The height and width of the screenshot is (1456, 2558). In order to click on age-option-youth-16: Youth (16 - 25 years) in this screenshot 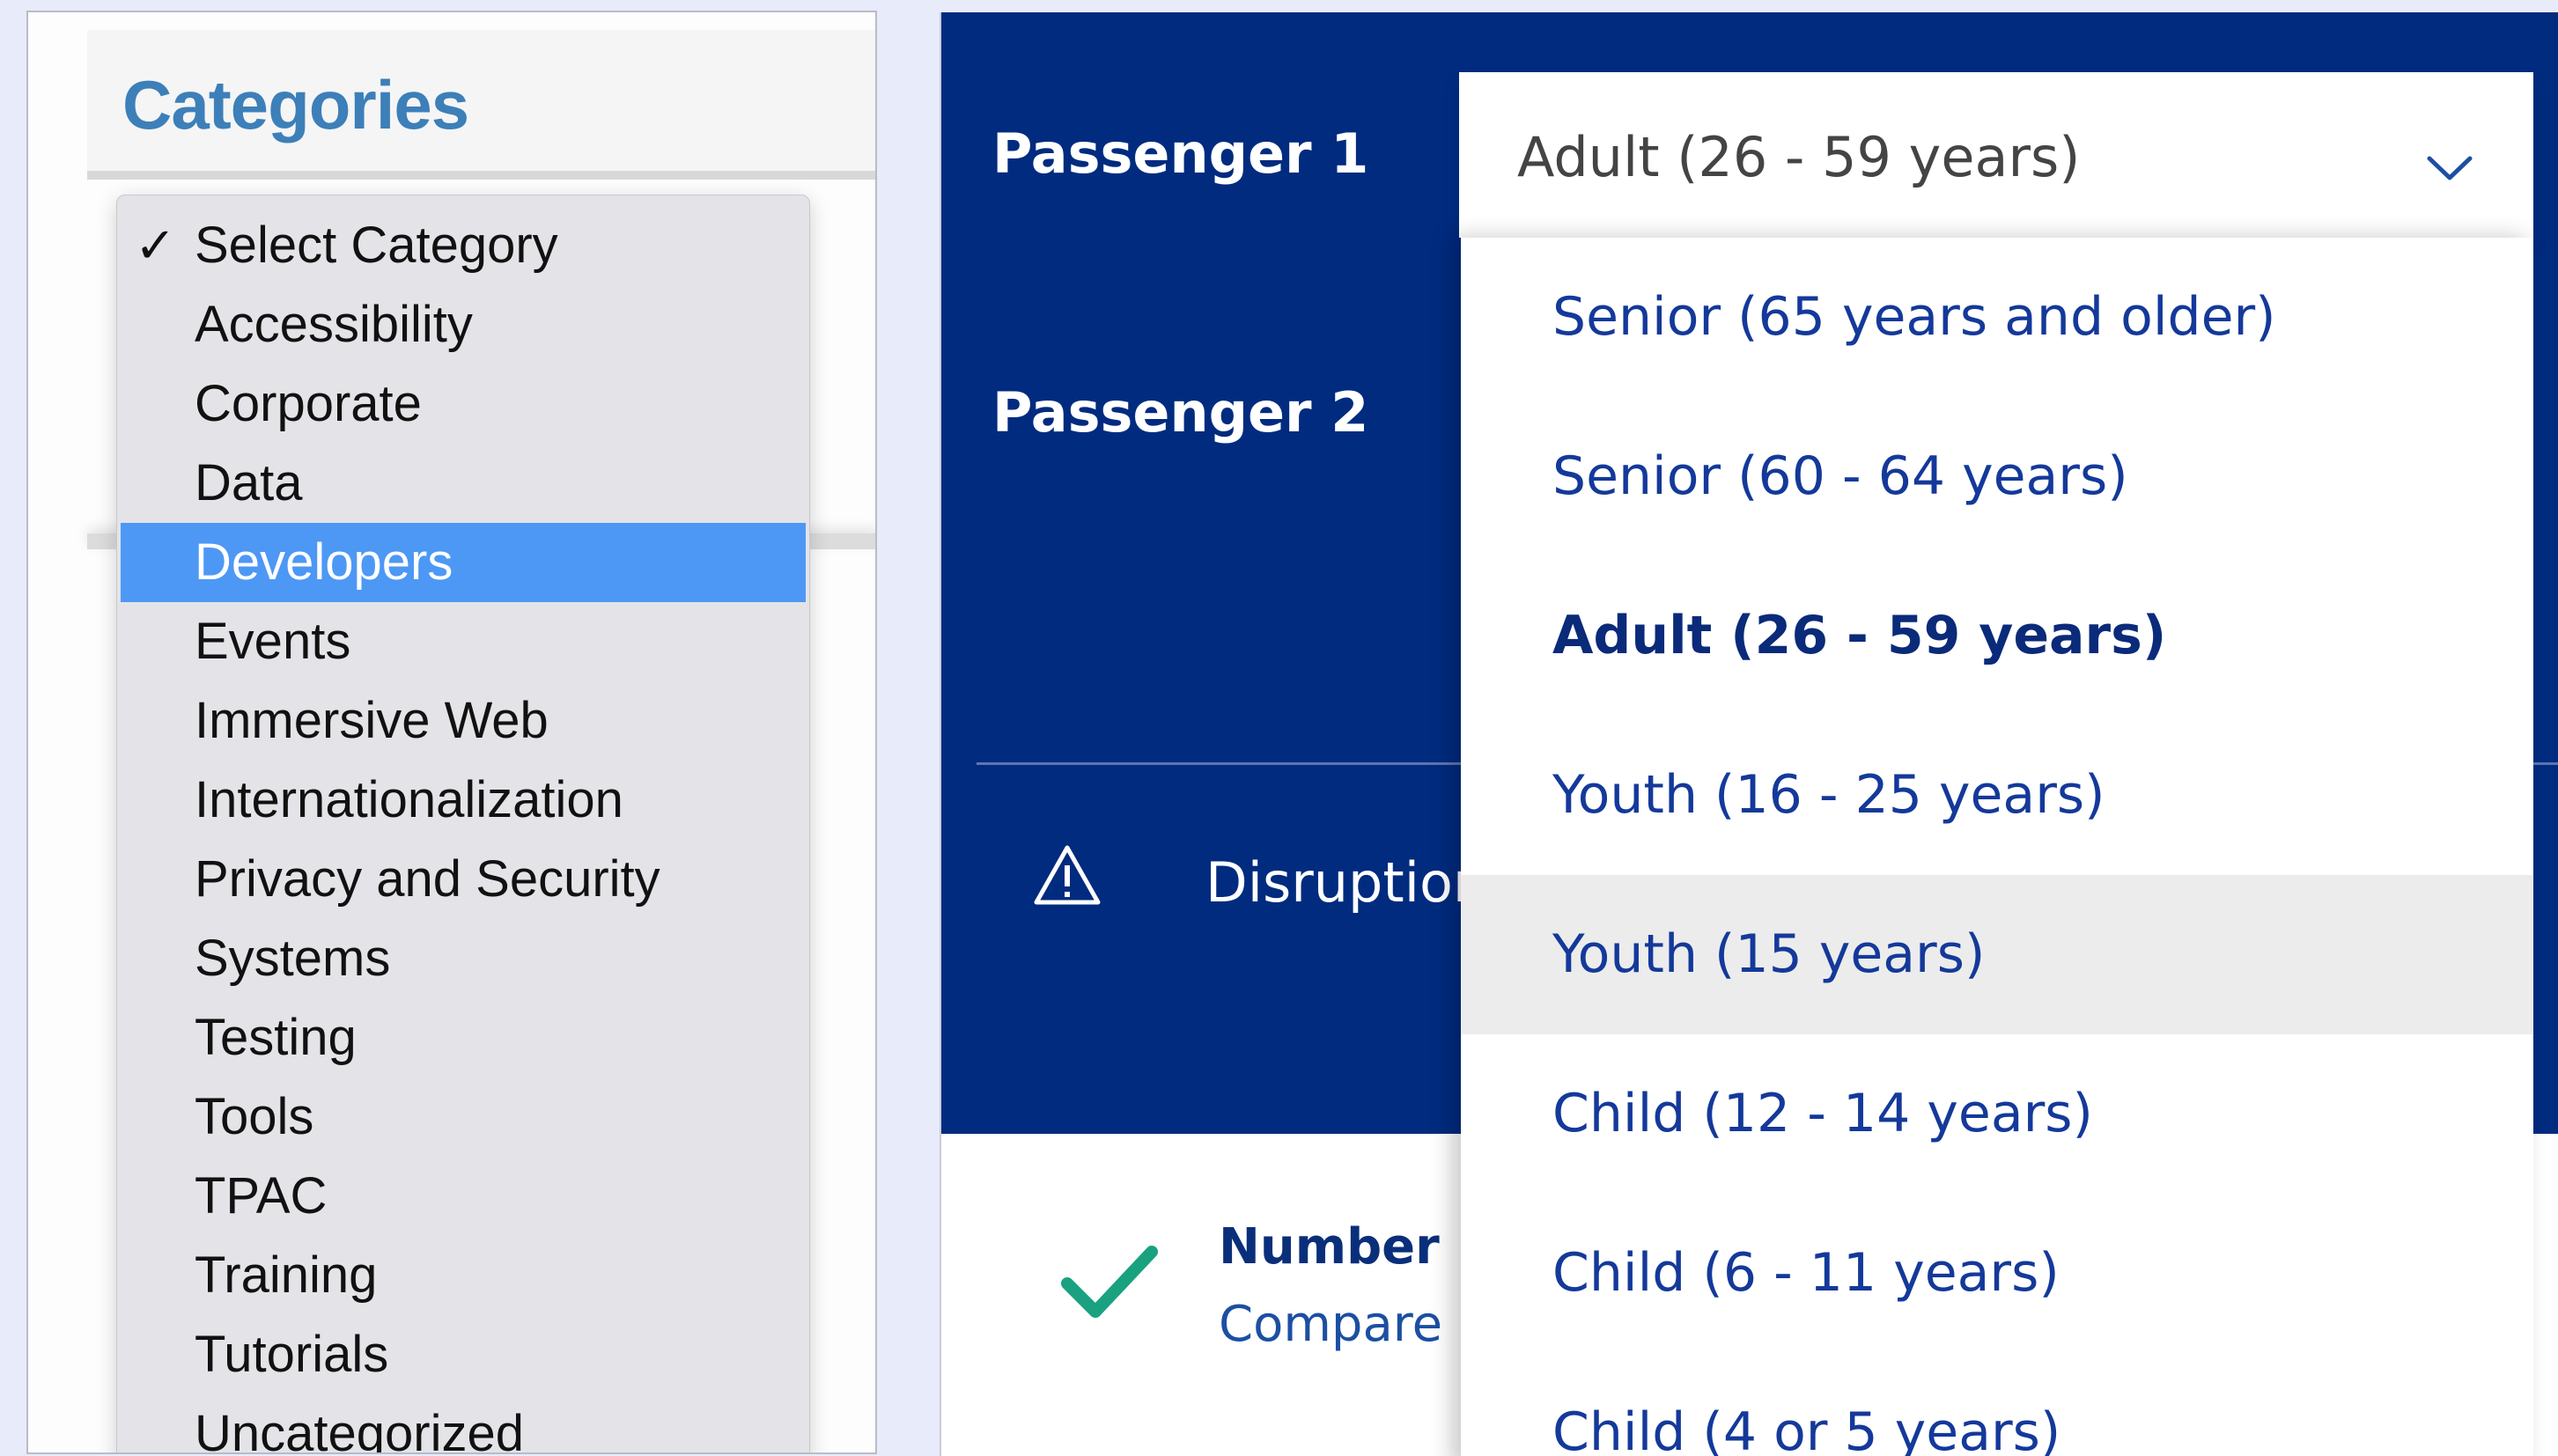, I will do `click(1997, 795)`.